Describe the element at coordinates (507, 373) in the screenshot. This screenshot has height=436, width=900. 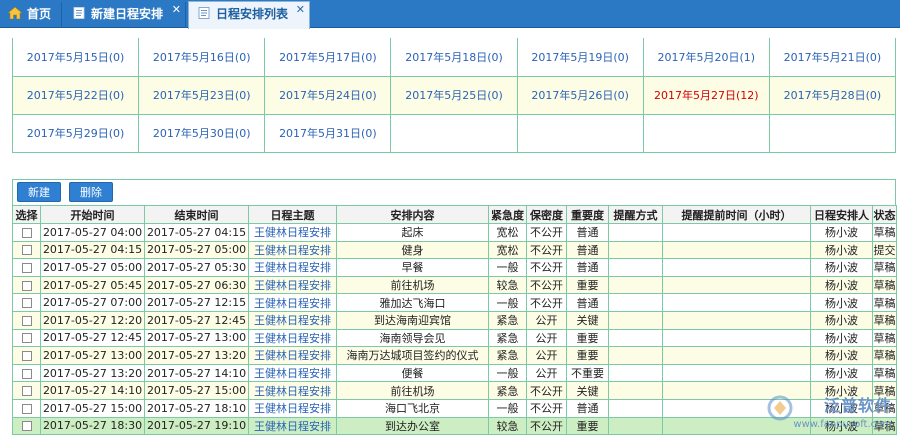
I see `cell-urgency: 一般` at that location.